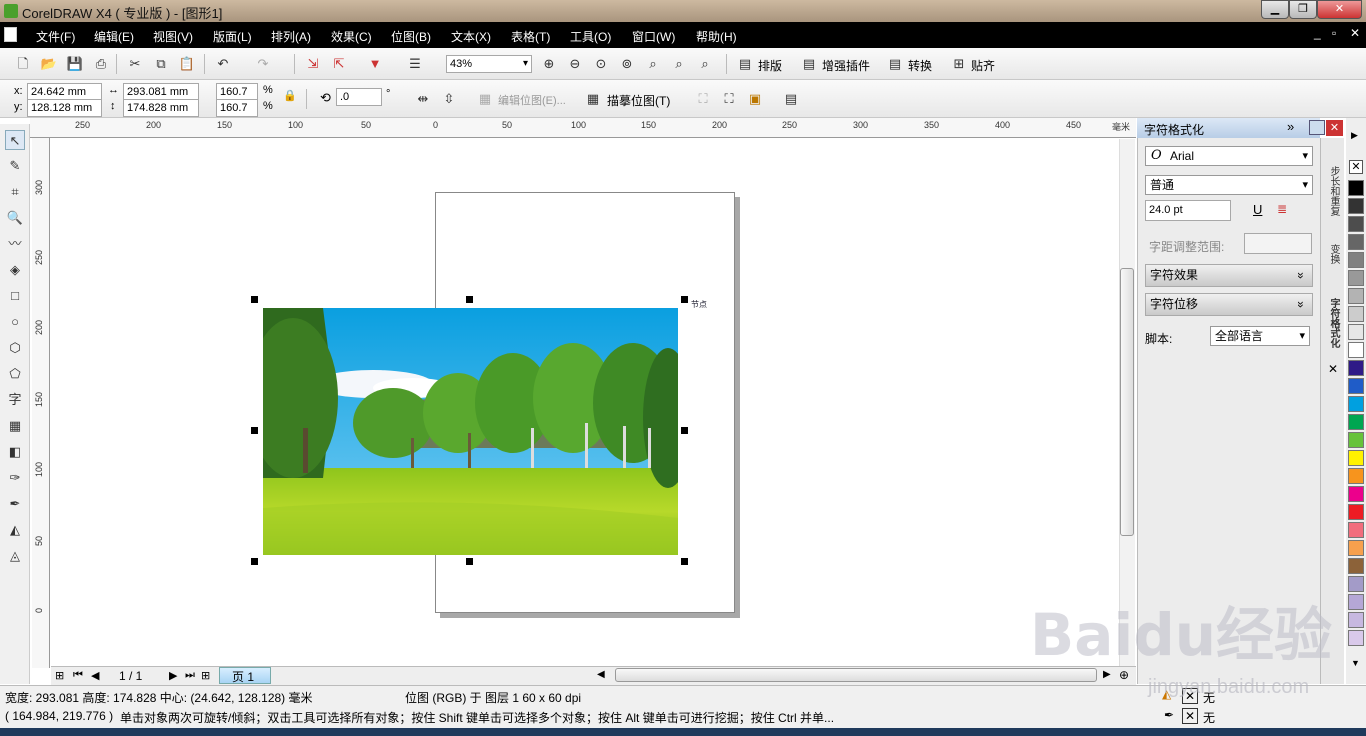 Image resolution: width=1366 pixels, height=736 pixels. What do you see at coordinates (15, 452) in the screenshot?
I see `interactive-blend-tool-icon: ◧` at bounding box center [15, 452].